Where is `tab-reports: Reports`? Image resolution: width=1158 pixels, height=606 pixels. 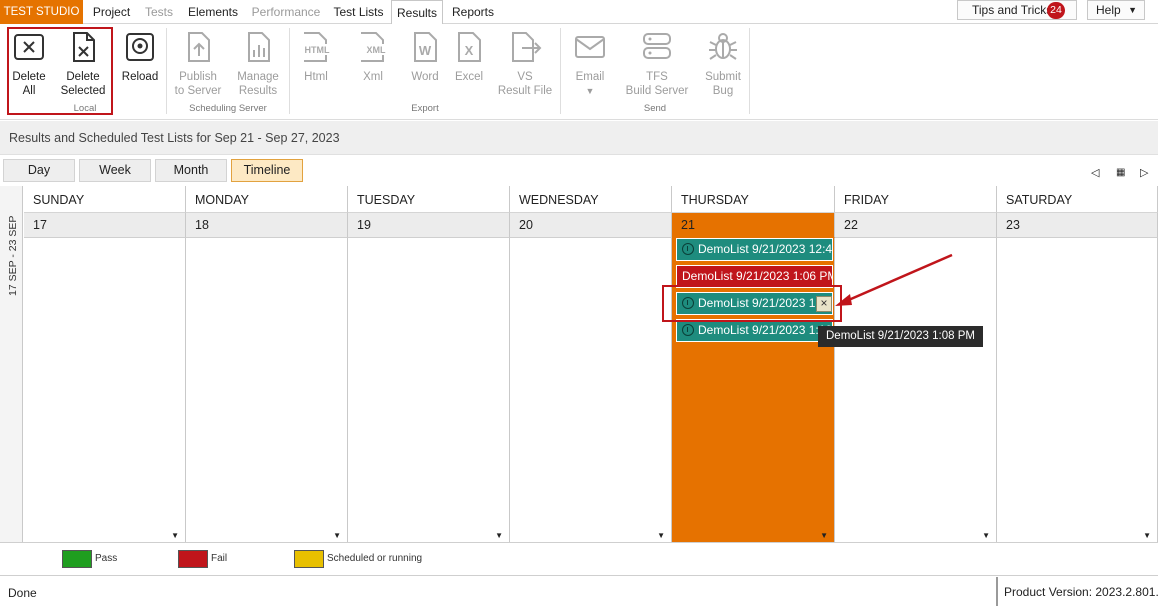
tab-reports: Reports is located at coordinates (473, 12).